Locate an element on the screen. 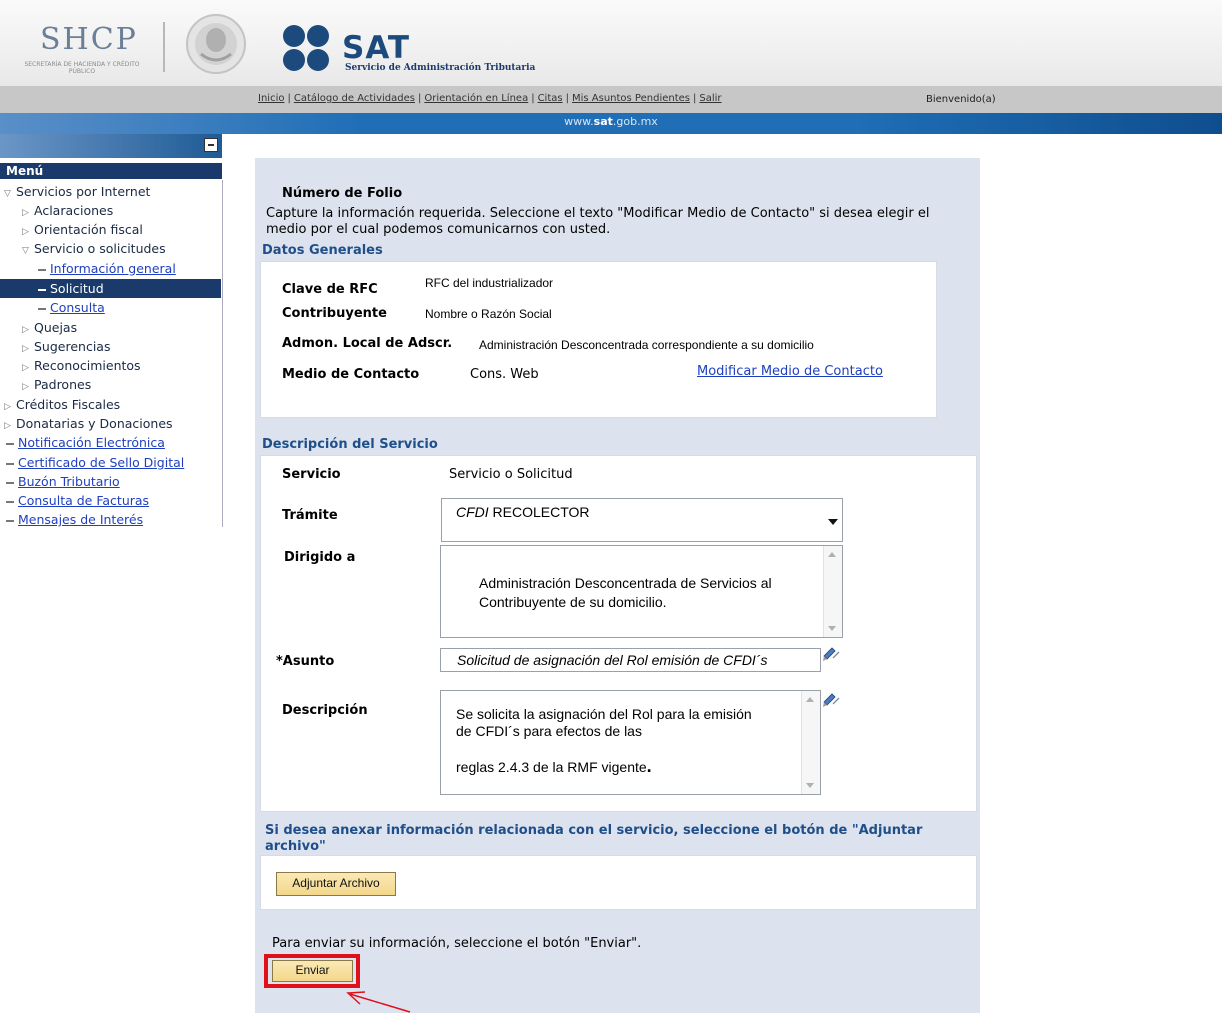 This screenshot has height=1013, width=1222. sat-logo-icon is located at coordinates (306, 48).